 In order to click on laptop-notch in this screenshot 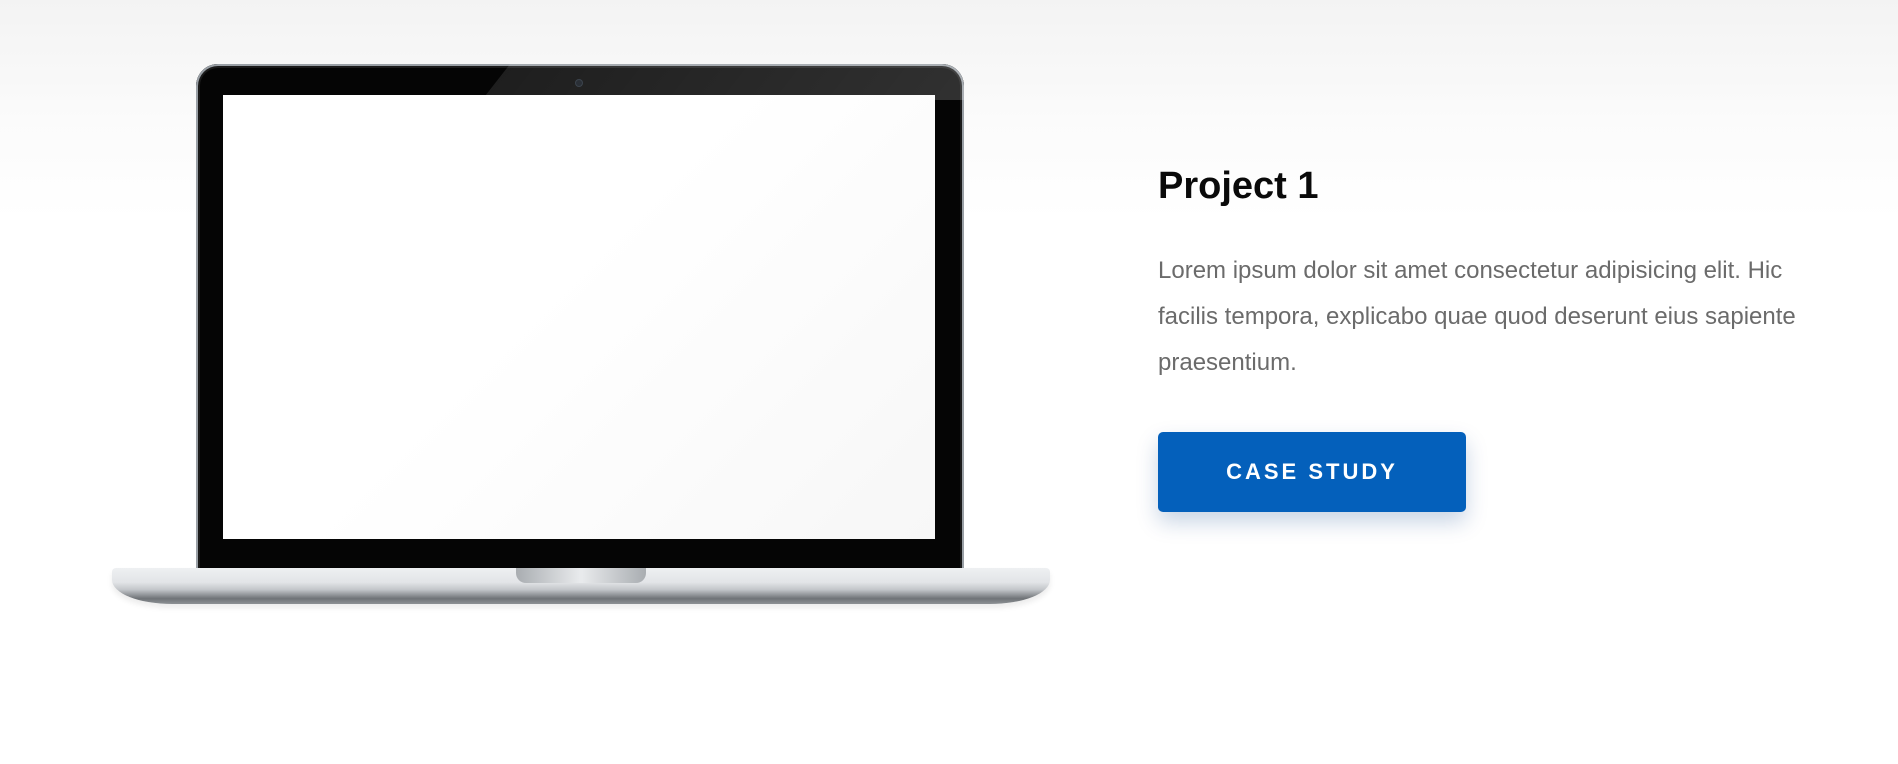, I will do `click(581, 575)`.